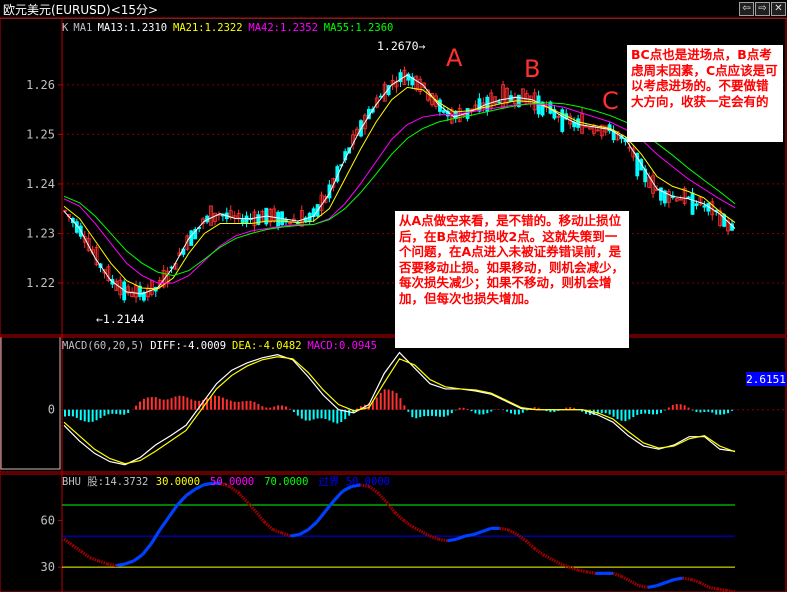  Describe the element at coordinates (188, 346) in the screenshot. I see `macd-legend-item: DIFF:-4.0009` at that location.